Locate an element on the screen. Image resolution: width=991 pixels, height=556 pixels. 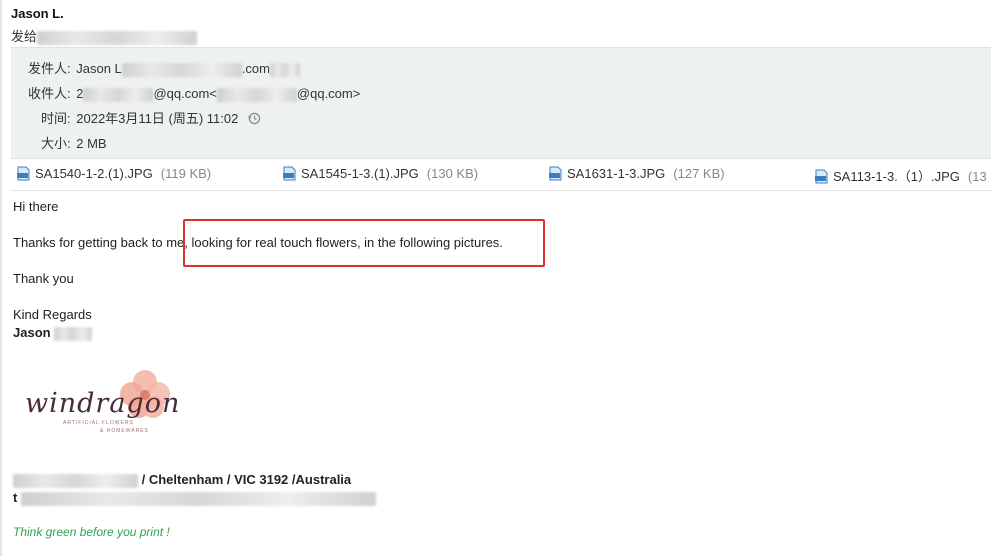
left-border is located at coordinates (1, 278).